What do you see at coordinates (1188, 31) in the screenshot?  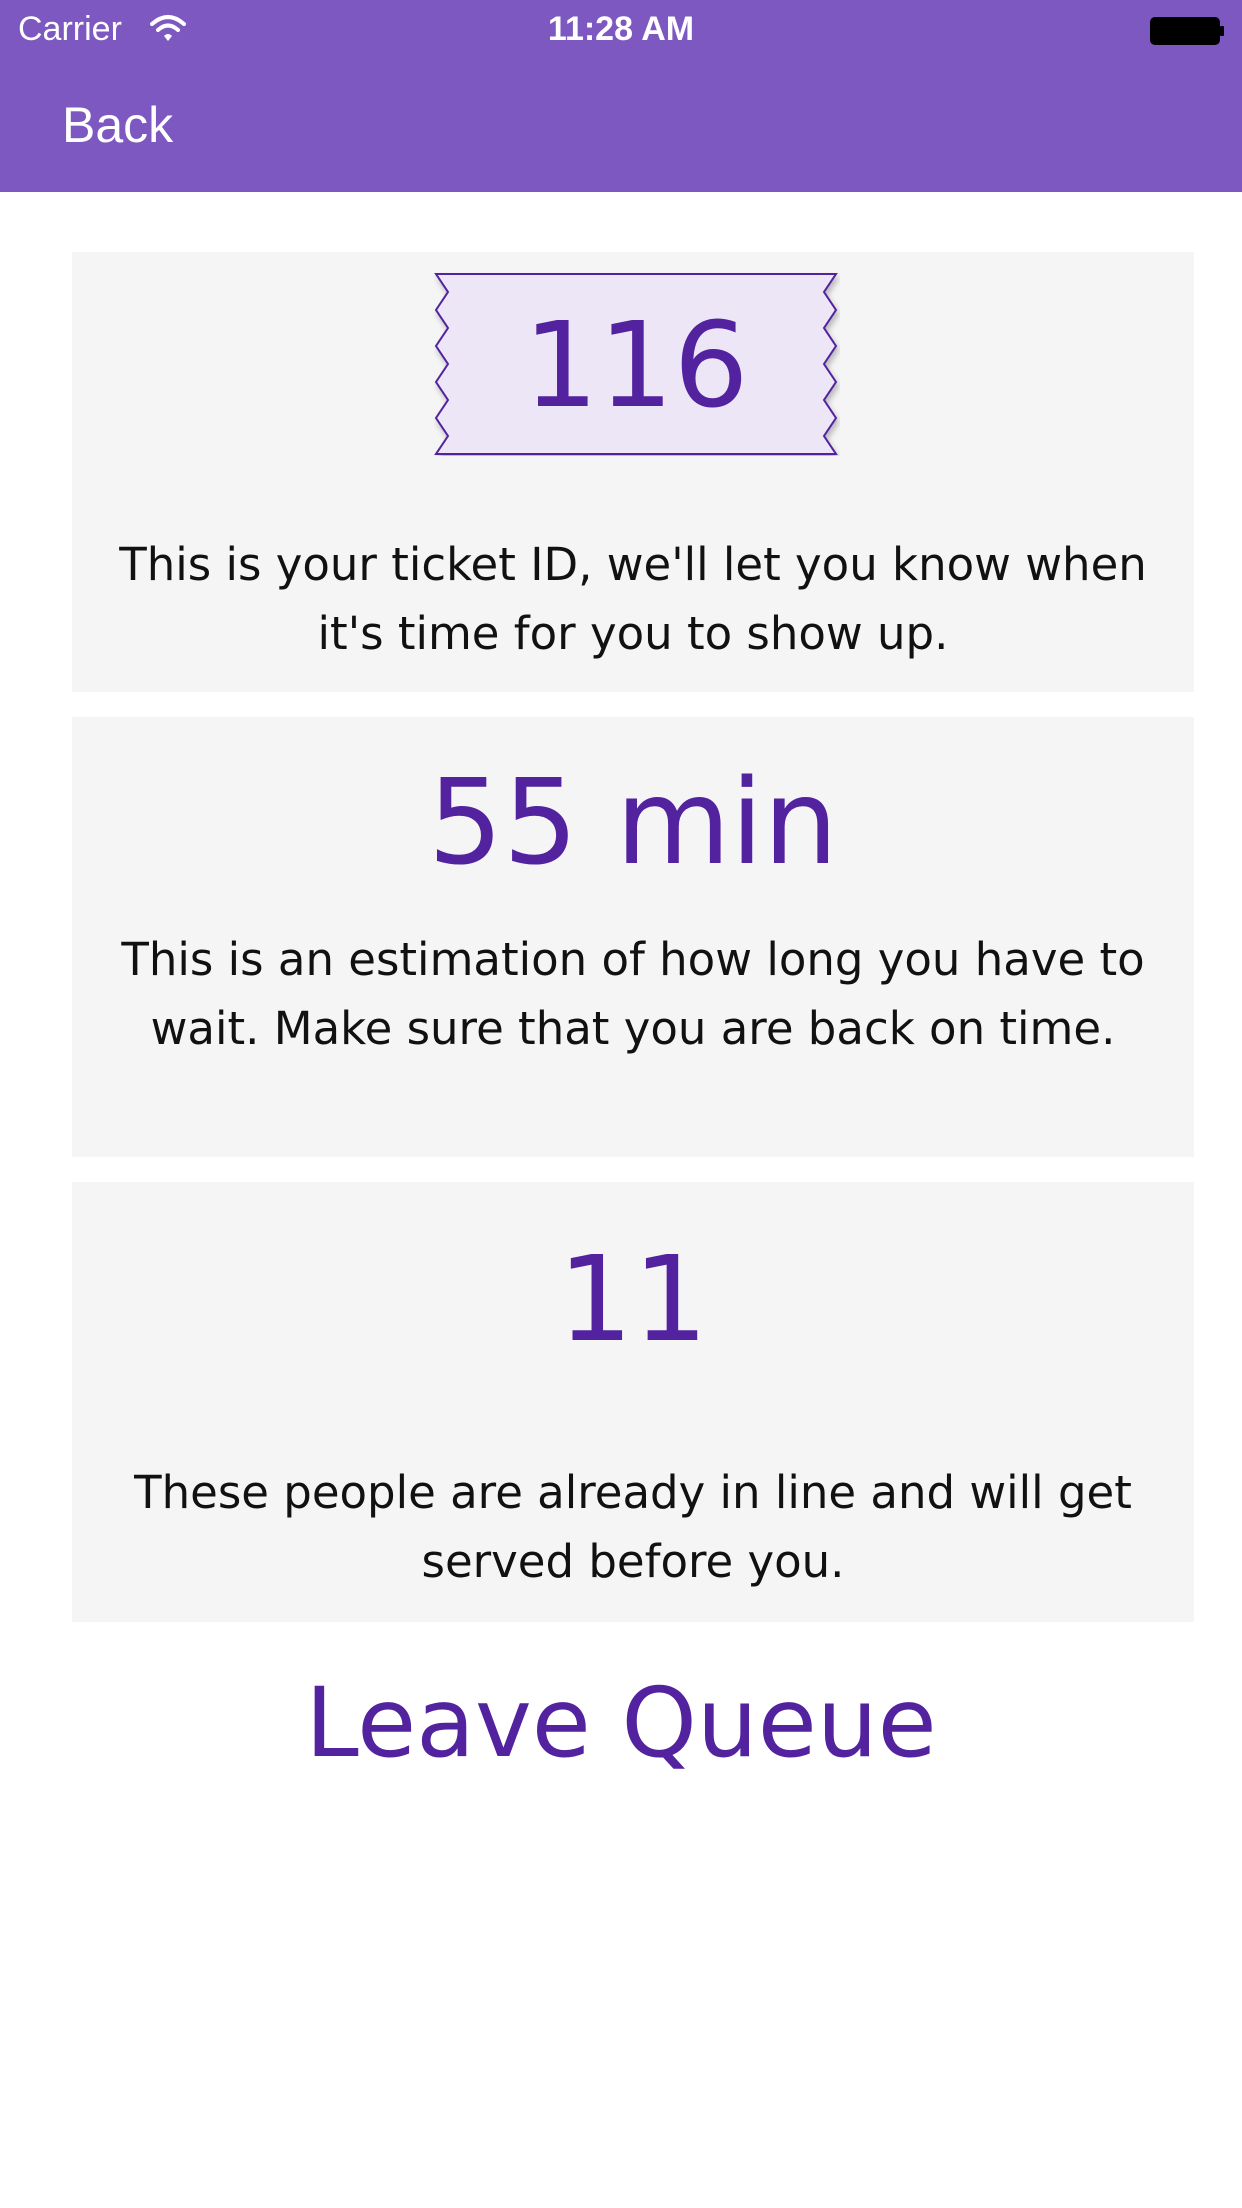 I see `battery-icon` at bounding box center [1188, 31].